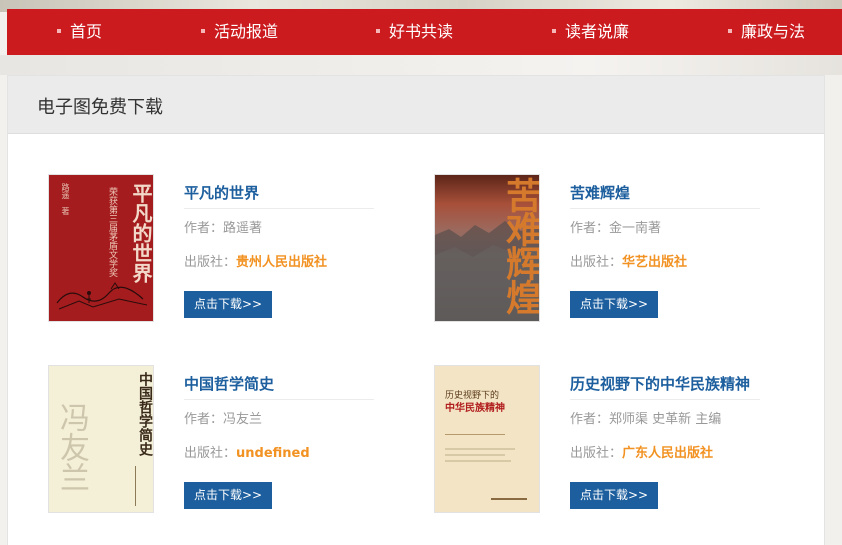  I want to click on book-title-link: 历史视野下的中华民族精神, so click(660, 383).